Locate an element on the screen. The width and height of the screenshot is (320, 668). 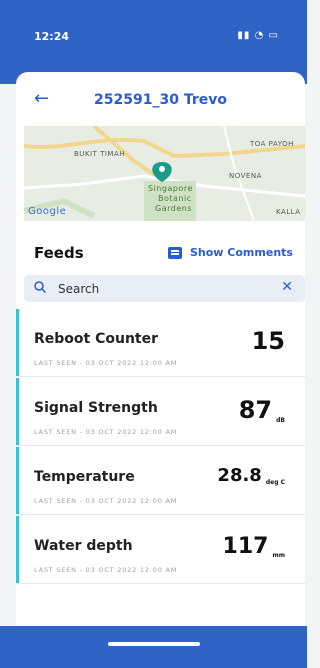
search-icon is located at coordinates (40, 287).